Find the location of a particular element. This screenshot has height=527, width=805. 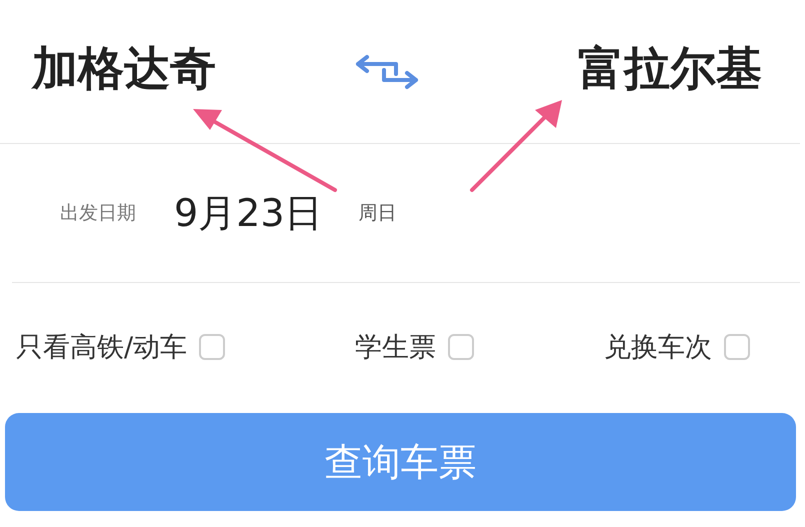

swap-icon is located at coordinates (387, 72).